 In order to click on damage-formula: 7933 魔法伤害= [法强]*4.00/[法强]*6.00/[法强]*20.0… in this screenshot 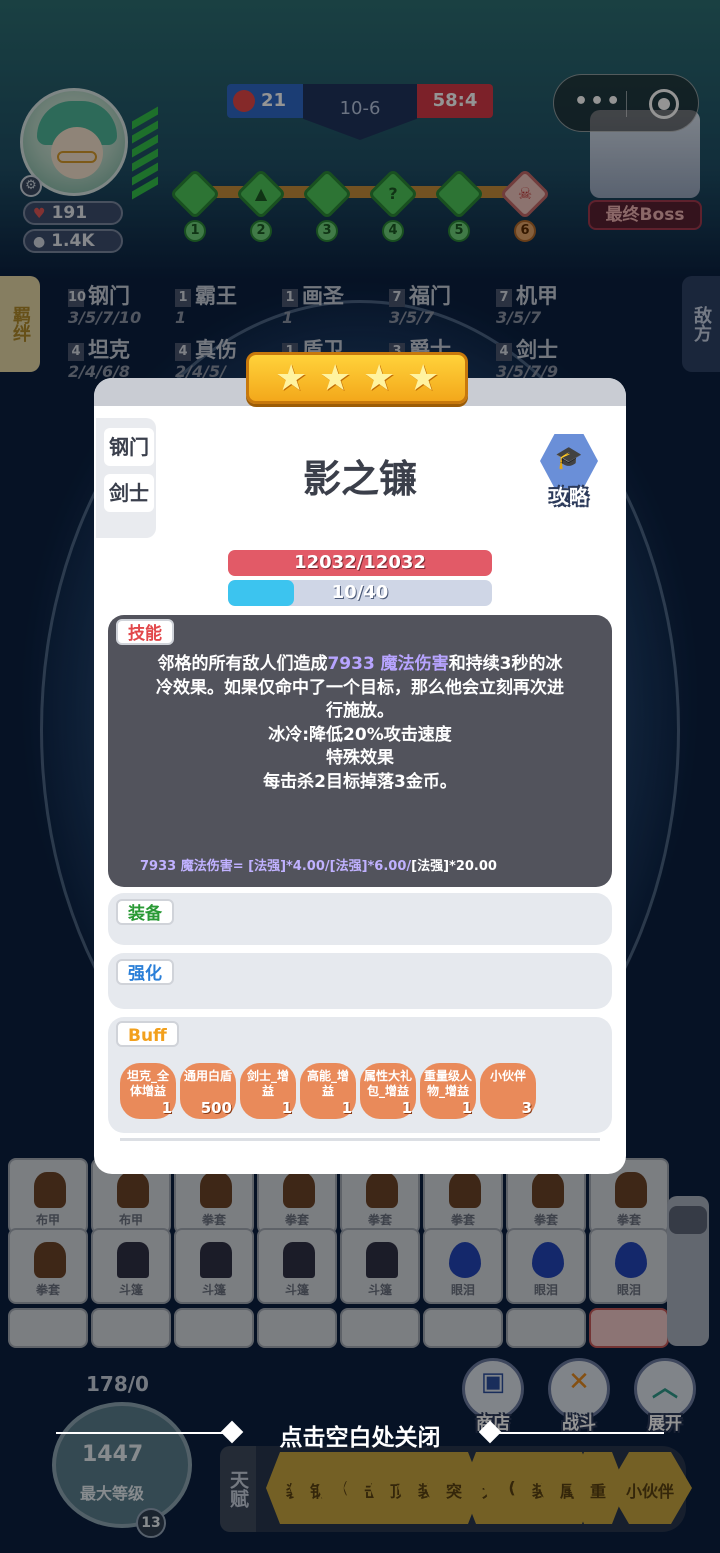, I will do `click(318, 866)`.